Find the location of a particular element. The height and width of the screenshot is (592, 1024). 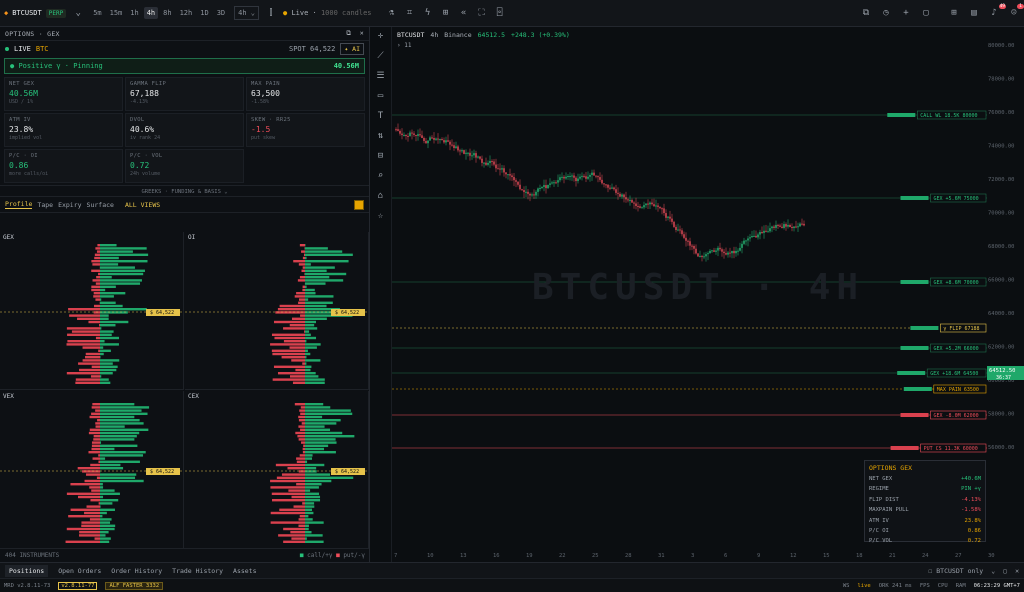

camera-icon: ⌻ is located at coordinates (500, 13).